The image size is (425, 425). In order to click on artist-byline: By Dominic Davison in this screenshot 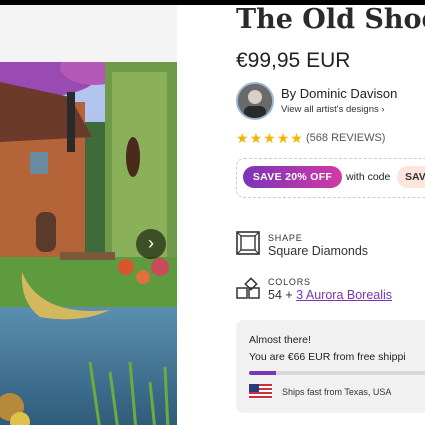, I will do `click(339, 93)`.